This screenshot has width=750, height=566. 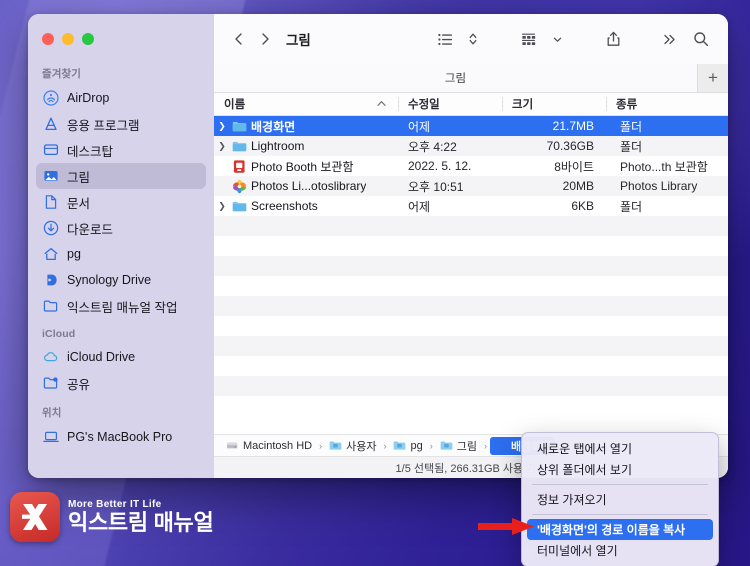 I want to click on harddisk-icon, so click(x=232, y=445).